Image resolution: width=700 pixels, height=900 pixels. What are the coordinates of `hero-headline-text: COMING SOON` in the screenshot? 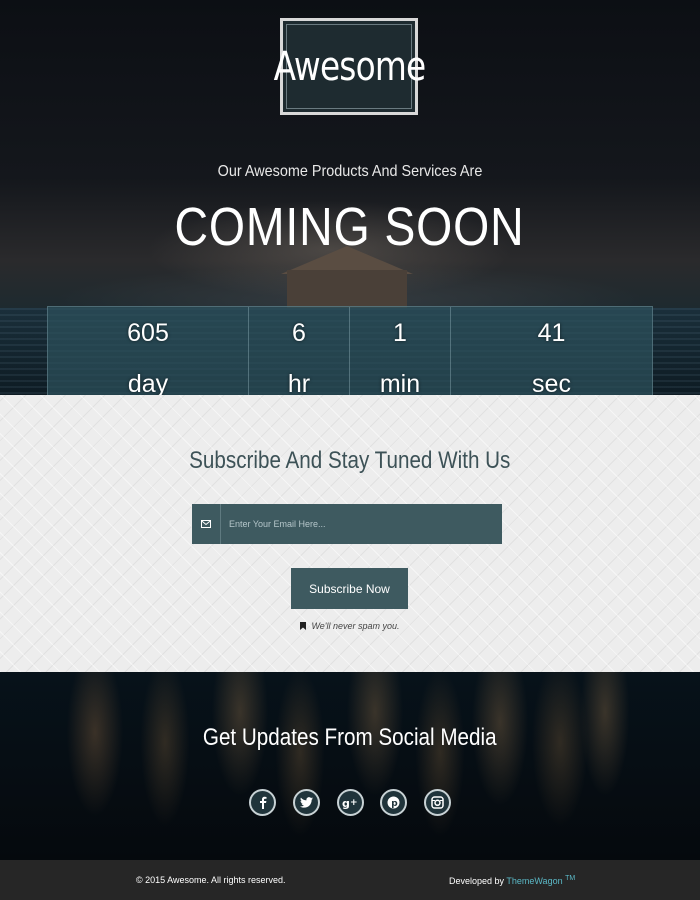 It's located at (350, 227).